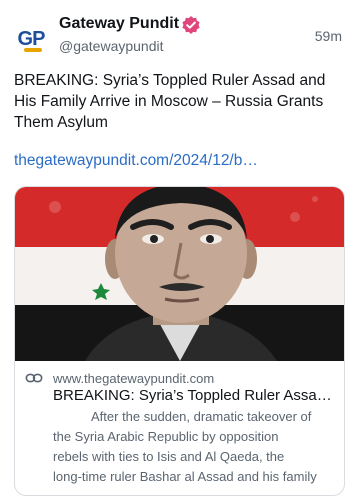 Image resolution: width=353 pixels, height=500 pixels. Describe the element at coordinates (166, 436) in the screenshot. I see `card-description-line: the Syria Arabic Republic by opposition` at that location.